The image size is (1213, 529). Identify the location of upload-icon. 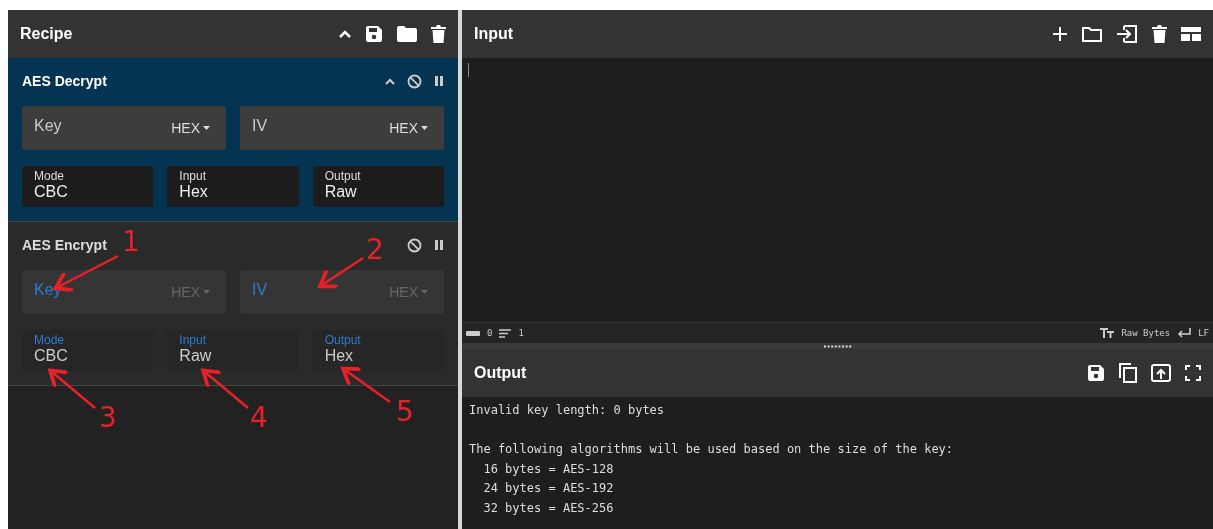
(1161, 373).